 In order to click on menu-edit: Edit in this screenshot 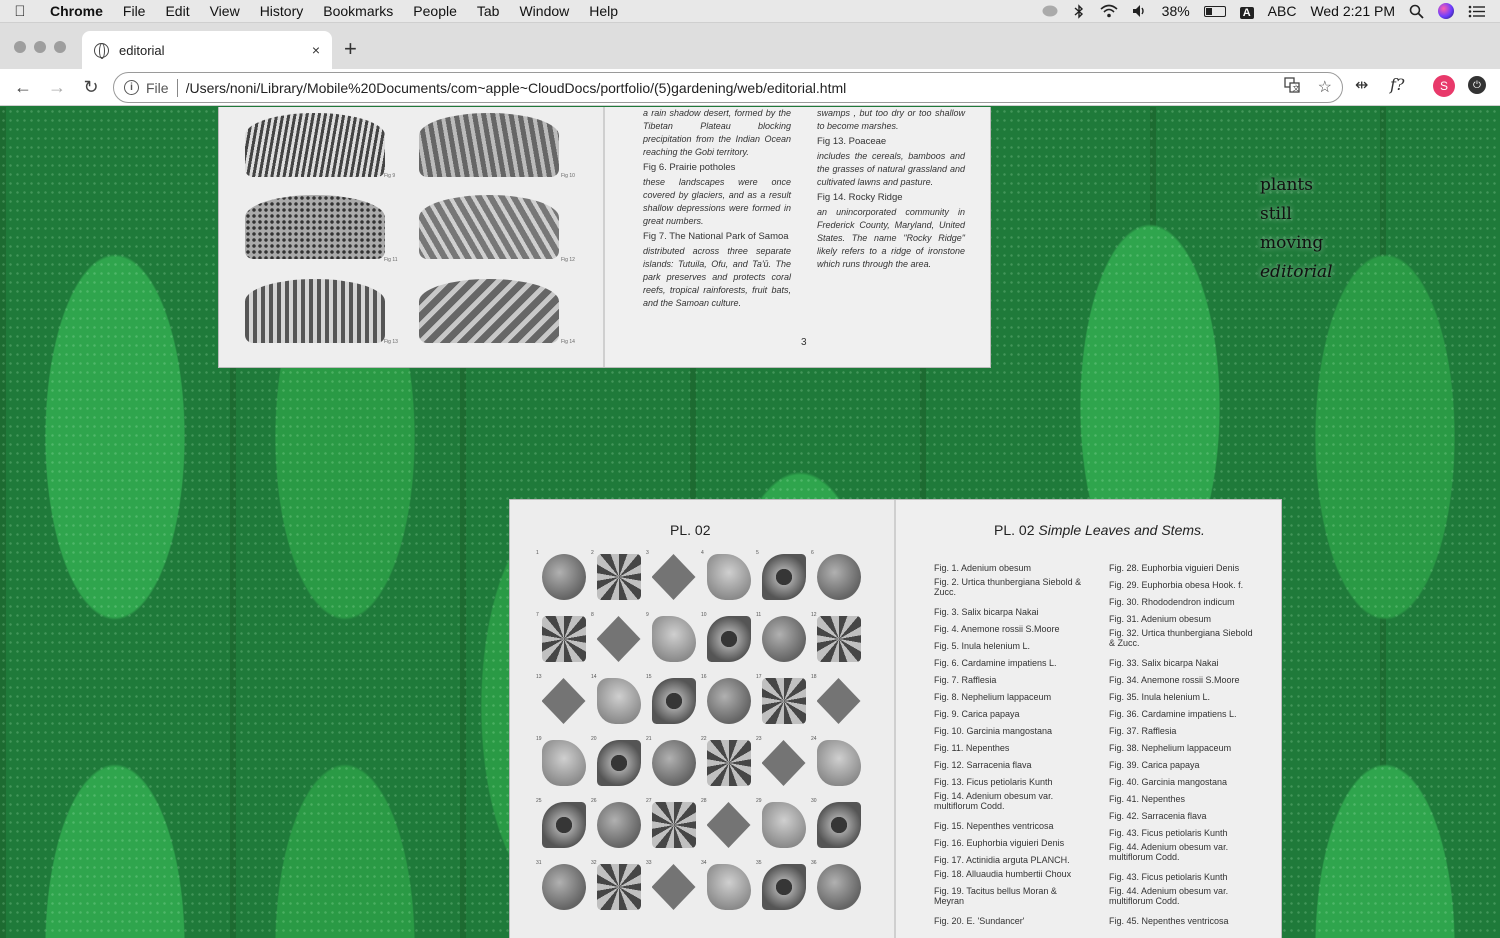, I will do `click(177, 11)`.